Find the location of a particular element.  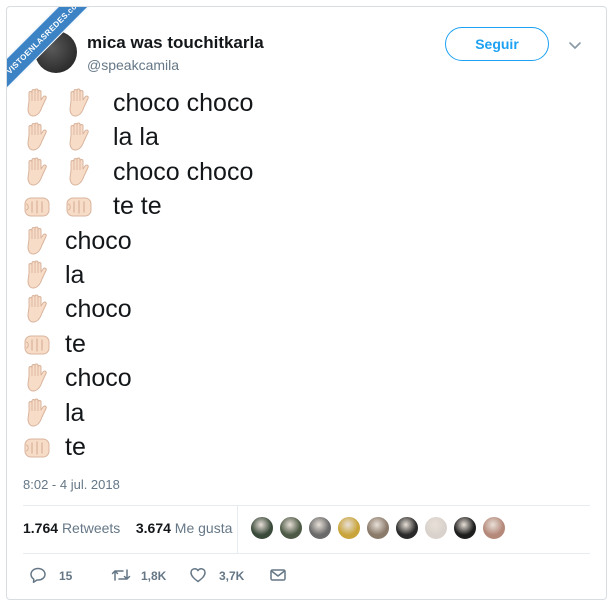

retweets-stat: 1.764 Retweets is located at coordinates (73, 528).